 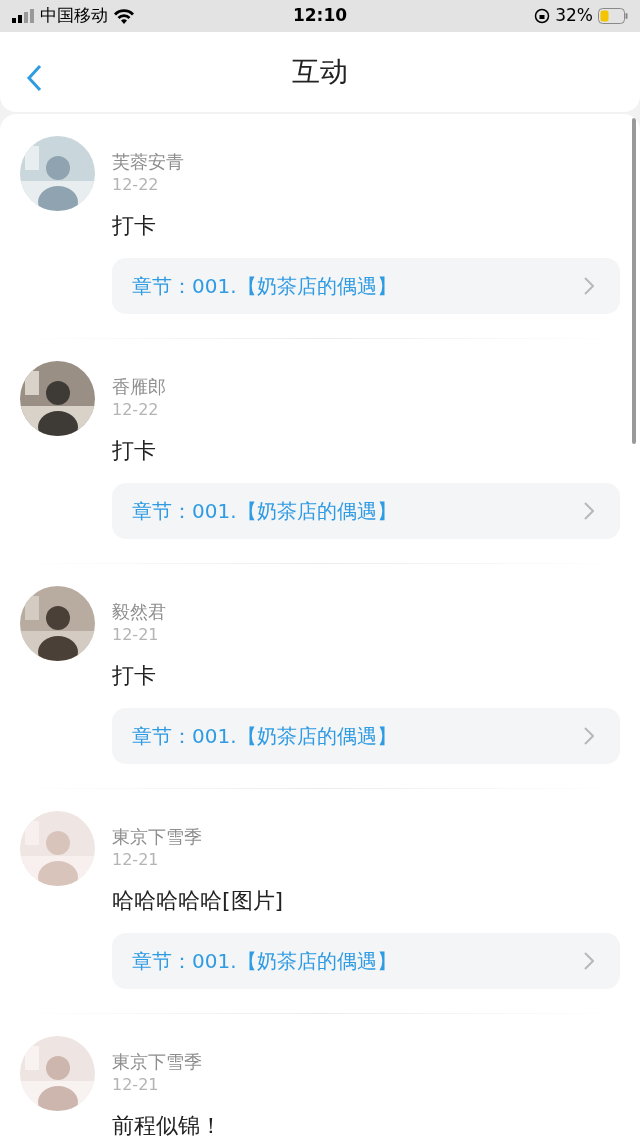 I want to click on back-icon, so click(x=34, y=78).